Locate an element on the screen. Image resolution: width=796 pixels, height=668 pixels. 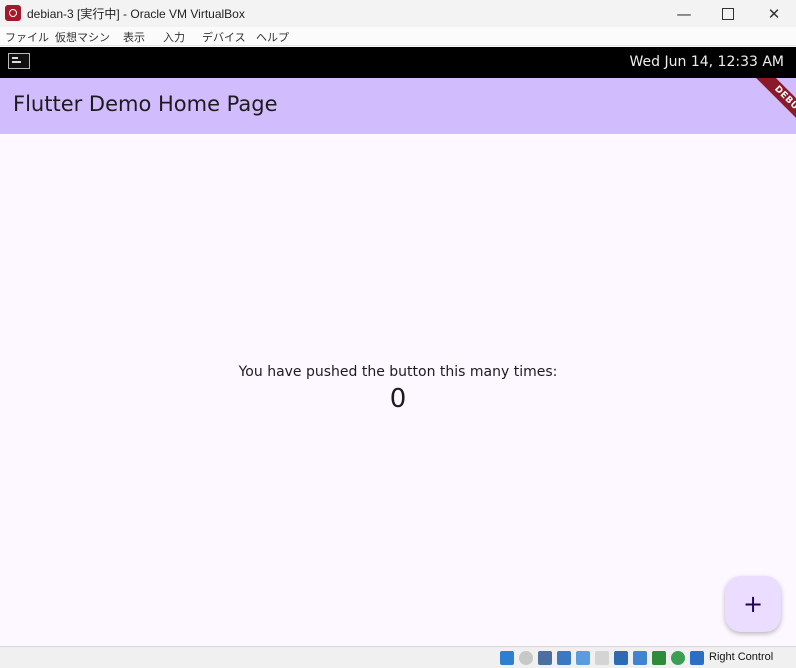
display-icon is located at coordinates (621, 658).